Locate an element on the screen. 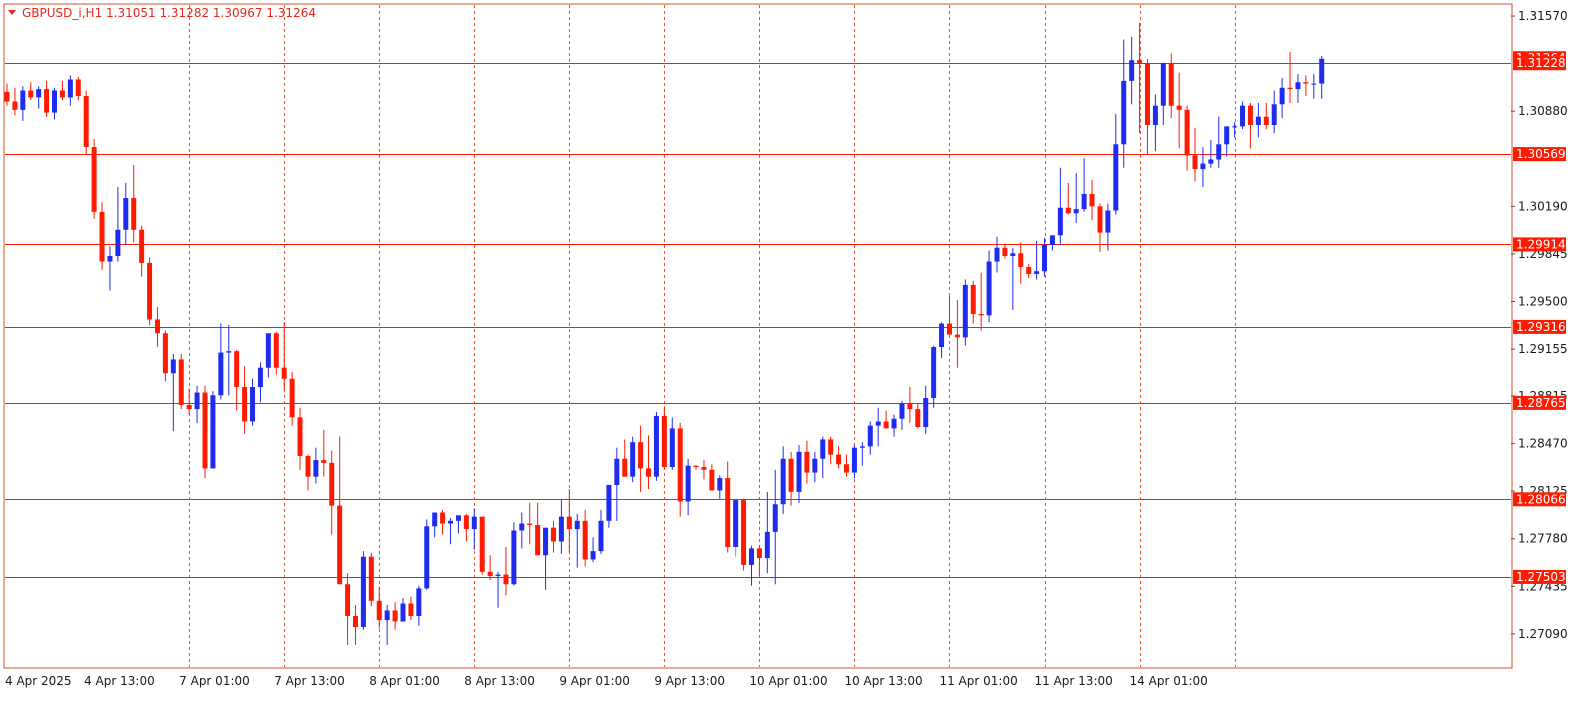  time-tick-label: 11 Apr 01:00 is located at coordinates (978, 681).